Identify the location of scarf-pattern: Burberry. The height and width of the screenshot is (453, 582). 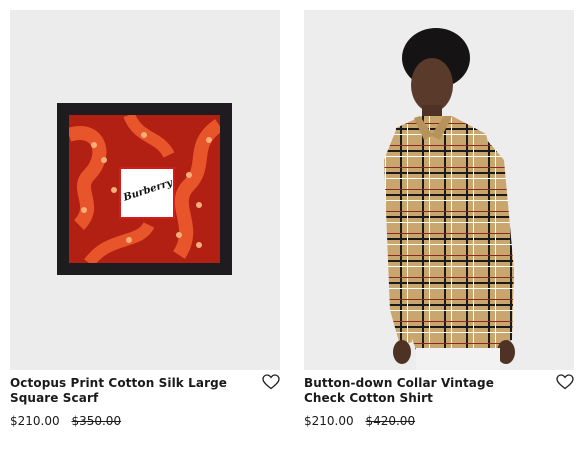
(144, 189).